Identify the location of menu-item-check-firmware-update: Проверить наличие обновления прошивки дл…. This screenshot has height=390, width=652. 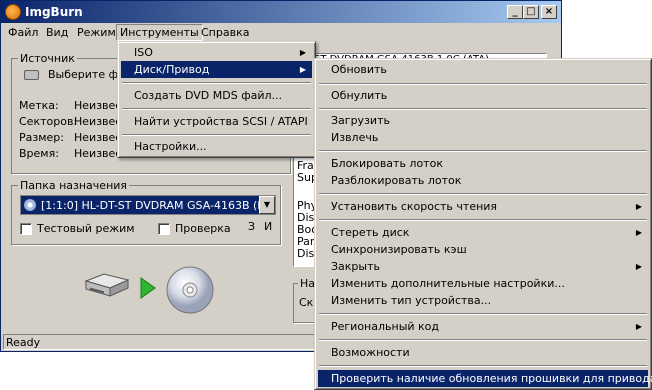
(485, 378).